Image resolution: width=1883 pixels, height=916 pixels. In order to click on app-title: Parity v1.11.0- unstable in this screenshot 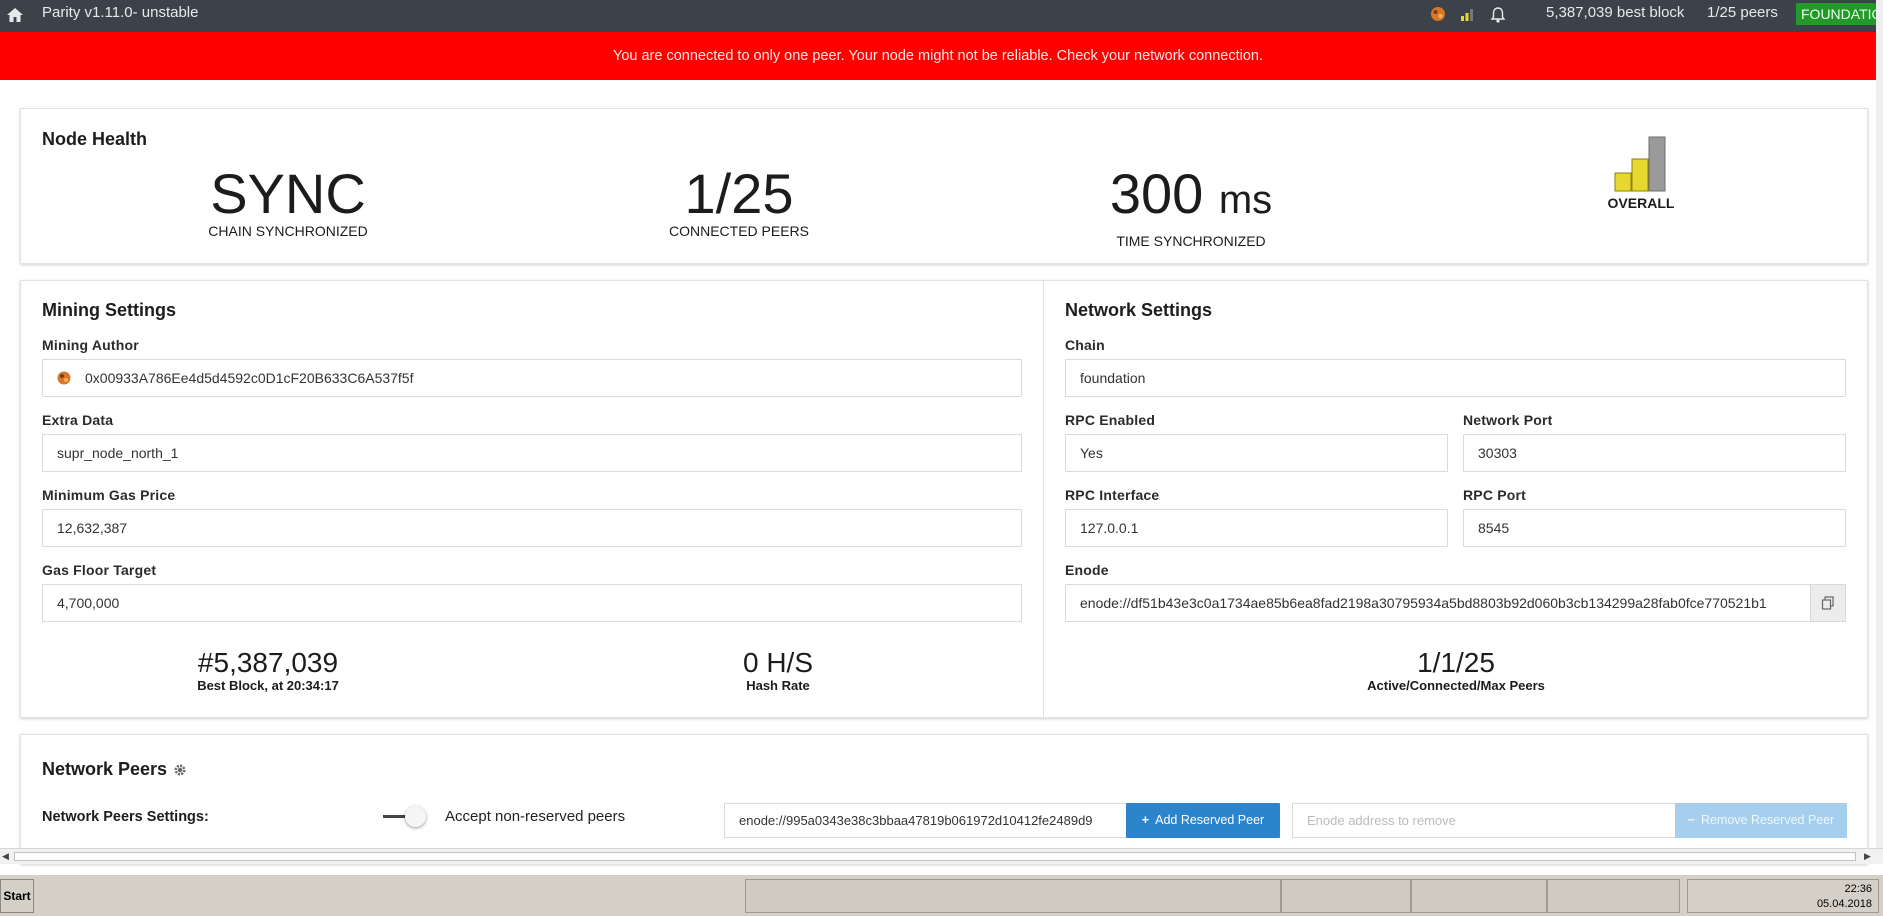, I will do `click(120, 12)`.